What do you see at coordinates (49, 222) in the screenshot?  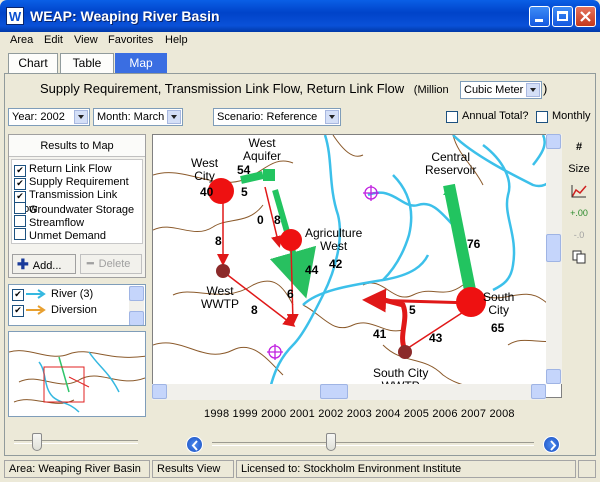 I see `result-item-streamflow: Streamflow` at bounding box center [49, 222].